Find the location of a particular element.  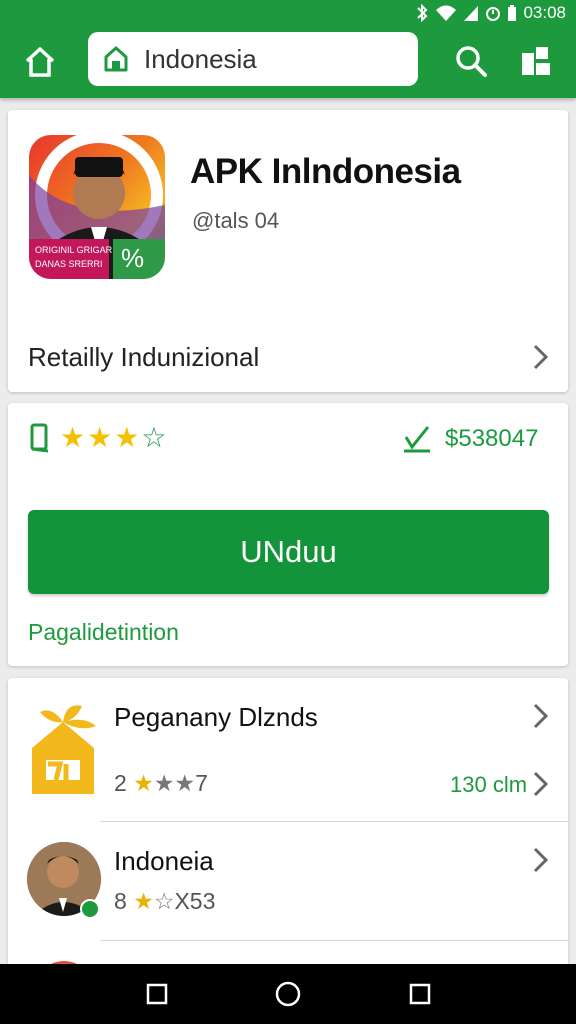

download-button: UNduu is located at coordinates (288, 552).